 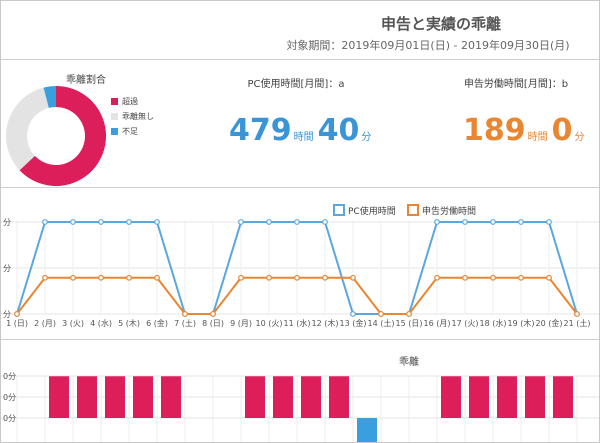 What do you see at coordinates (409, 361) in the screenshot?
I see `bar-chart-title: 乖離` at bounding box center [409, 361].